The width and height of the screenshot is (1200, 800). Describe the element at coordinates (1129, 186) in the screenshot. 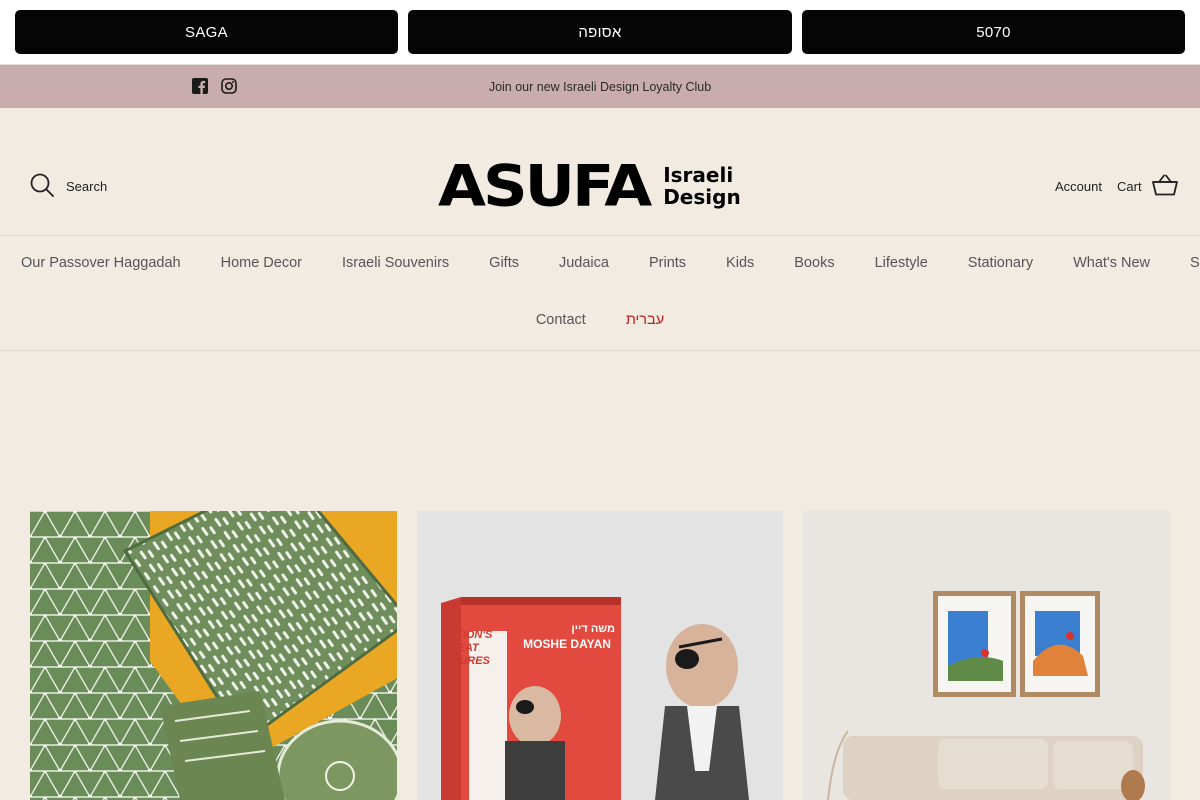

I see `cart-label: Cart` at that location.